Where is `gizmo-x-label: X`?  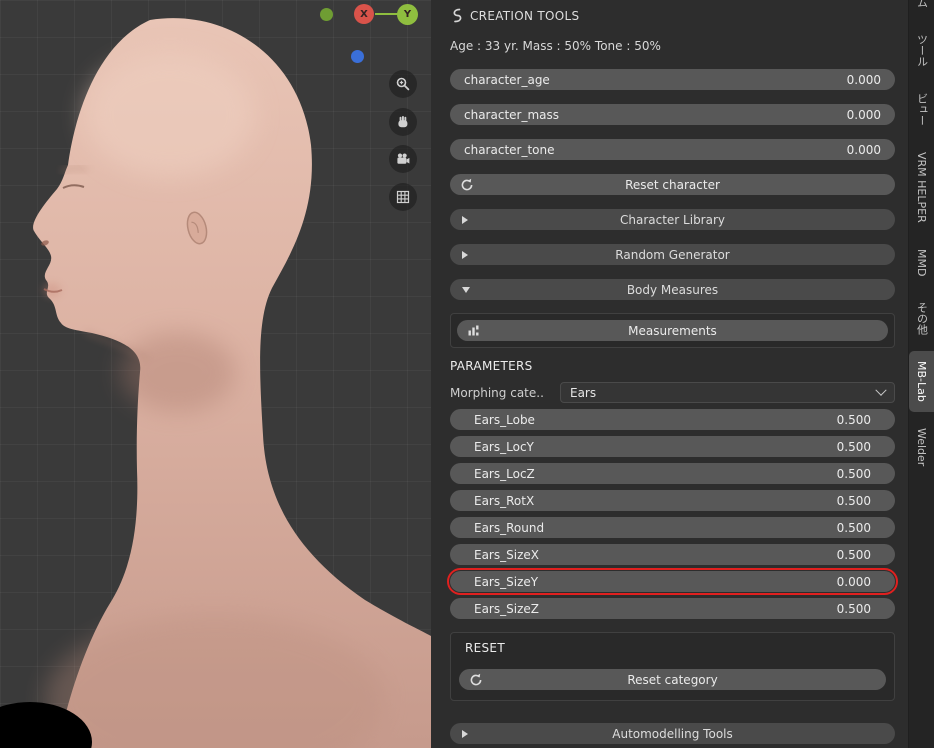 gizmo-x-label: X is located at coordinates (364, 14).